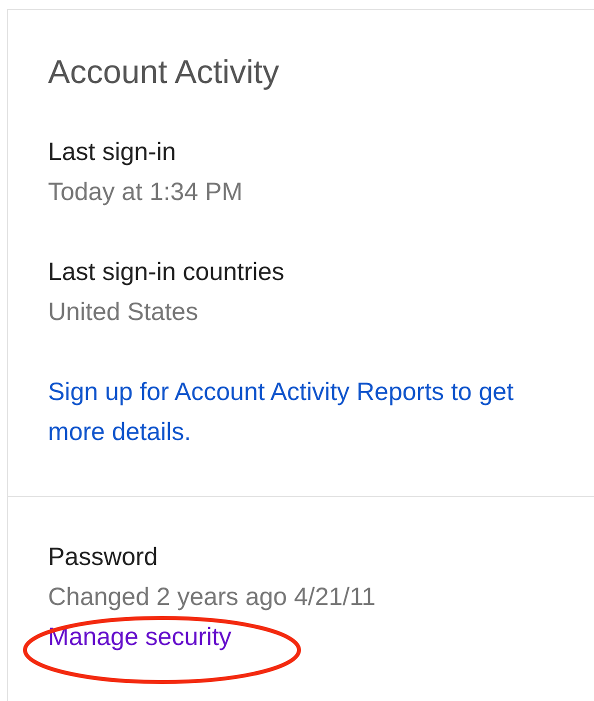 This screenshot has width=594, height=701. I want to click on field-value: Today at 1:34 PM, so click(145, 192).